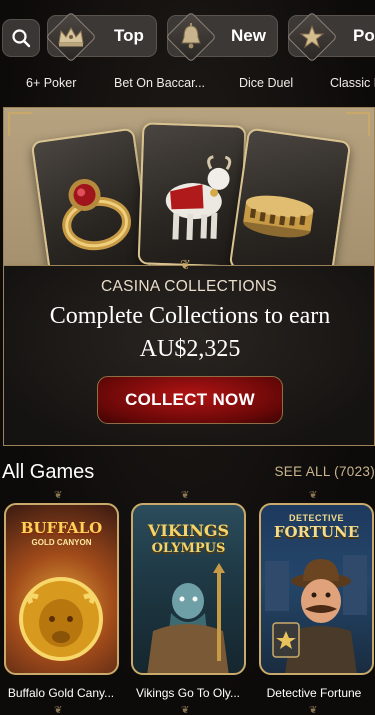  I want to click on banner-ornament: ❦, so click(185, 265).